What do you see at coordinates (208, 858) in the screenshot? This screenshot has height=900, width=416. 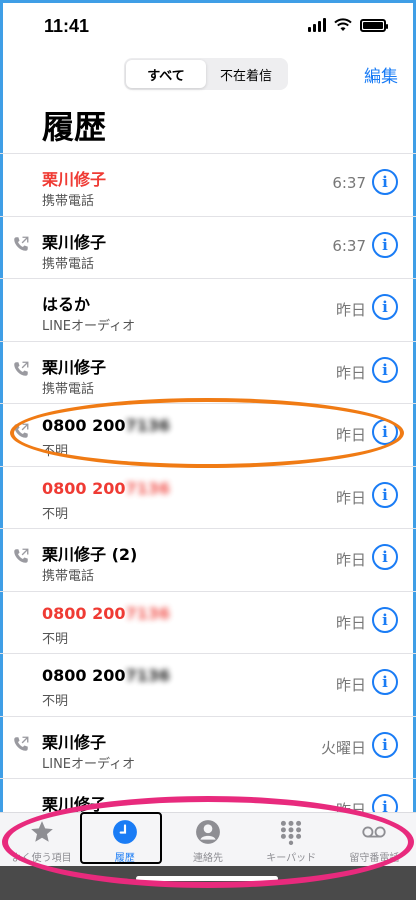 I see `tab-contacts-label: 連絡先` at bounding box center [208, 858].